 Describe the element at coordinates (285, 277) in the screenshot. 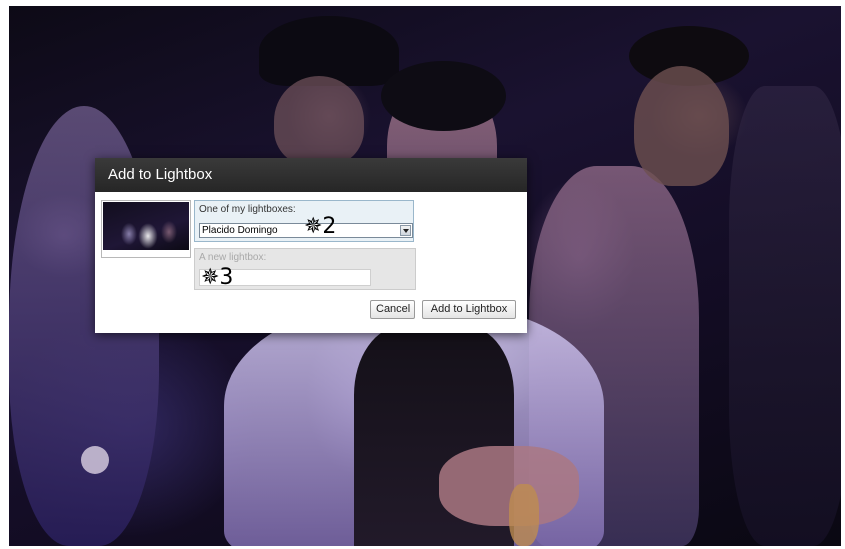

I see `new-lightbox-input` at that location.